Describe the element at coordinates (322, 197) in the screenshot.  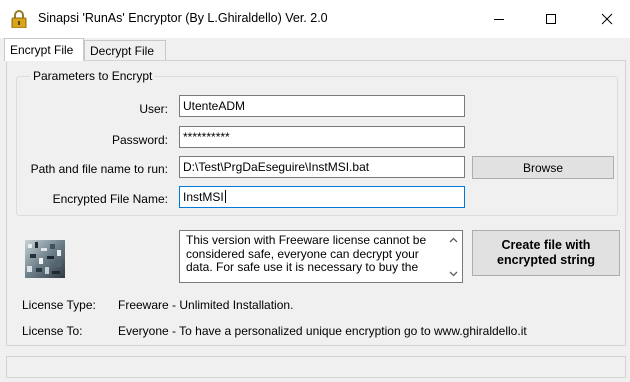
I see `encrypted-file-name-input: InstMSI` at that location.